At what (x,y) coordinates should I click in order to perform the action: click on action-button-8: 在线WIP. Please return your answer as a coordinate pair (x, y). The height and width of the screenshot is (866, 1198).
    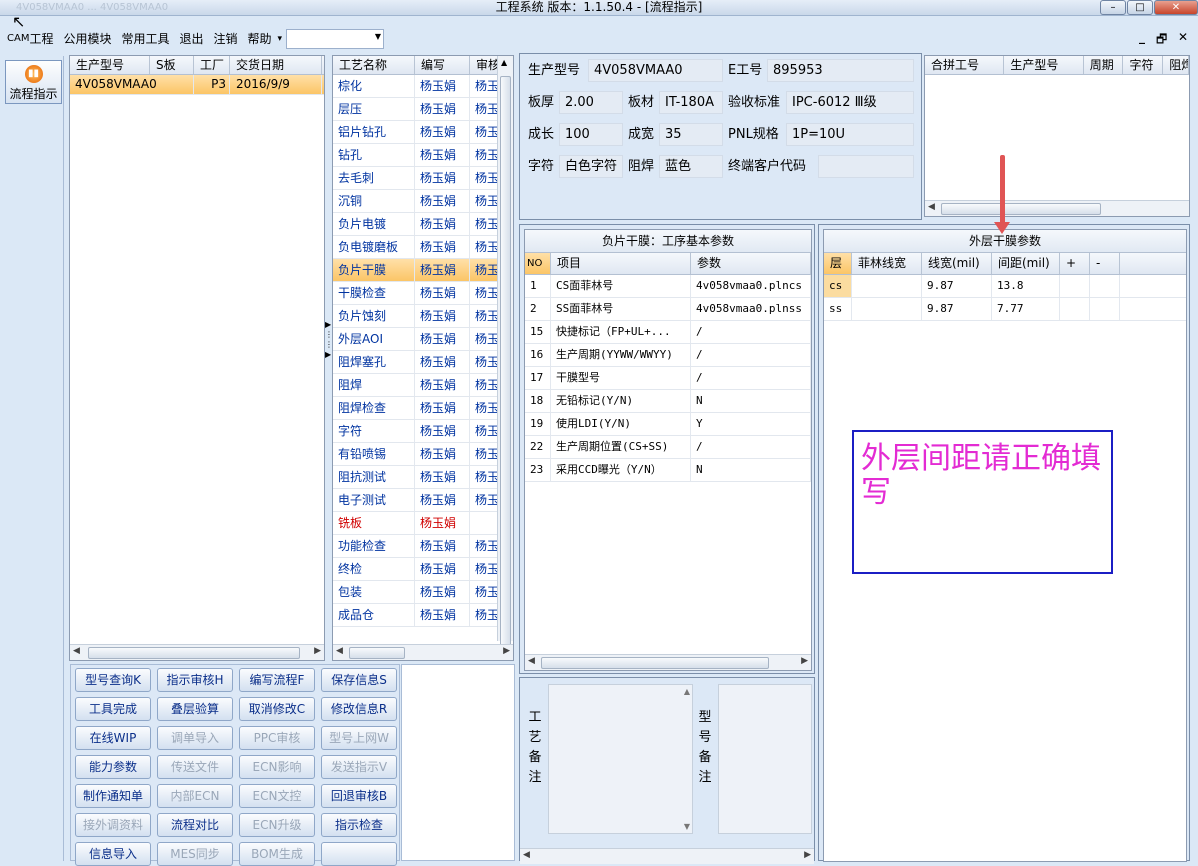
    Looking at the image, I should click on (113, 738).